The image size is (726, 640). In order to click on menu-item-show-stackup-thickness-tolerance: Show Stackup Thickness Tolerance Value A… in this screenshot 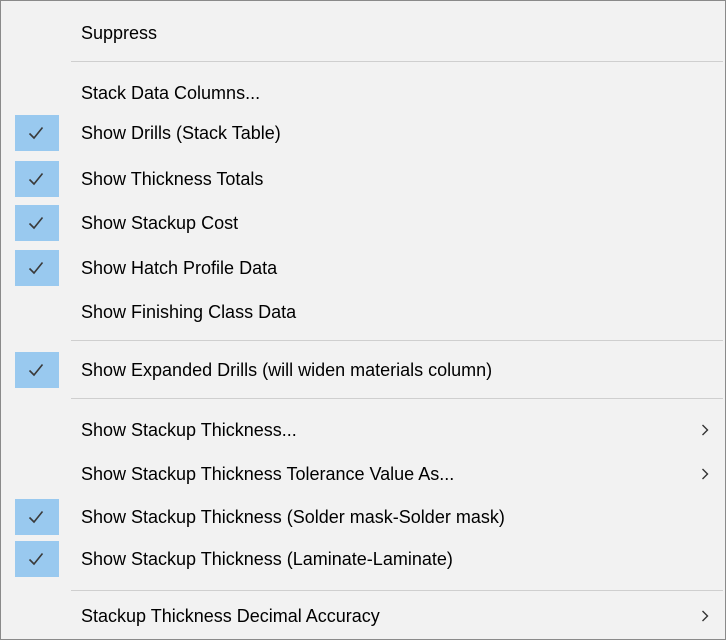, I will do `click(363, 474)`.